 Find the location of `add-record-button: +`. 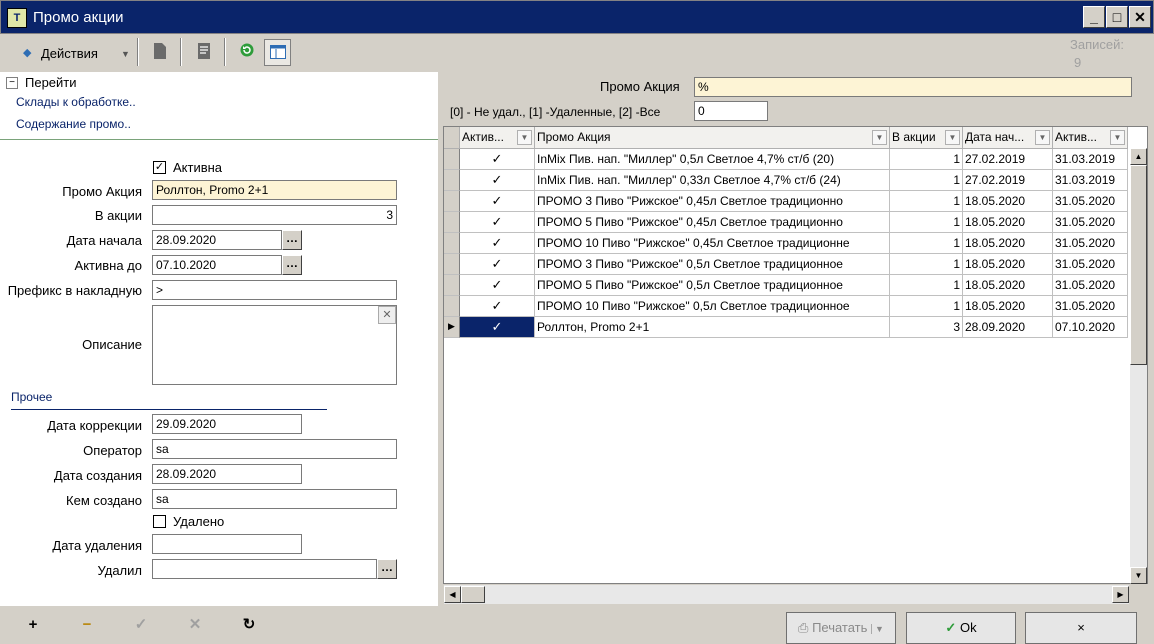

add-record-button: + is located at coordinates (33, 625).